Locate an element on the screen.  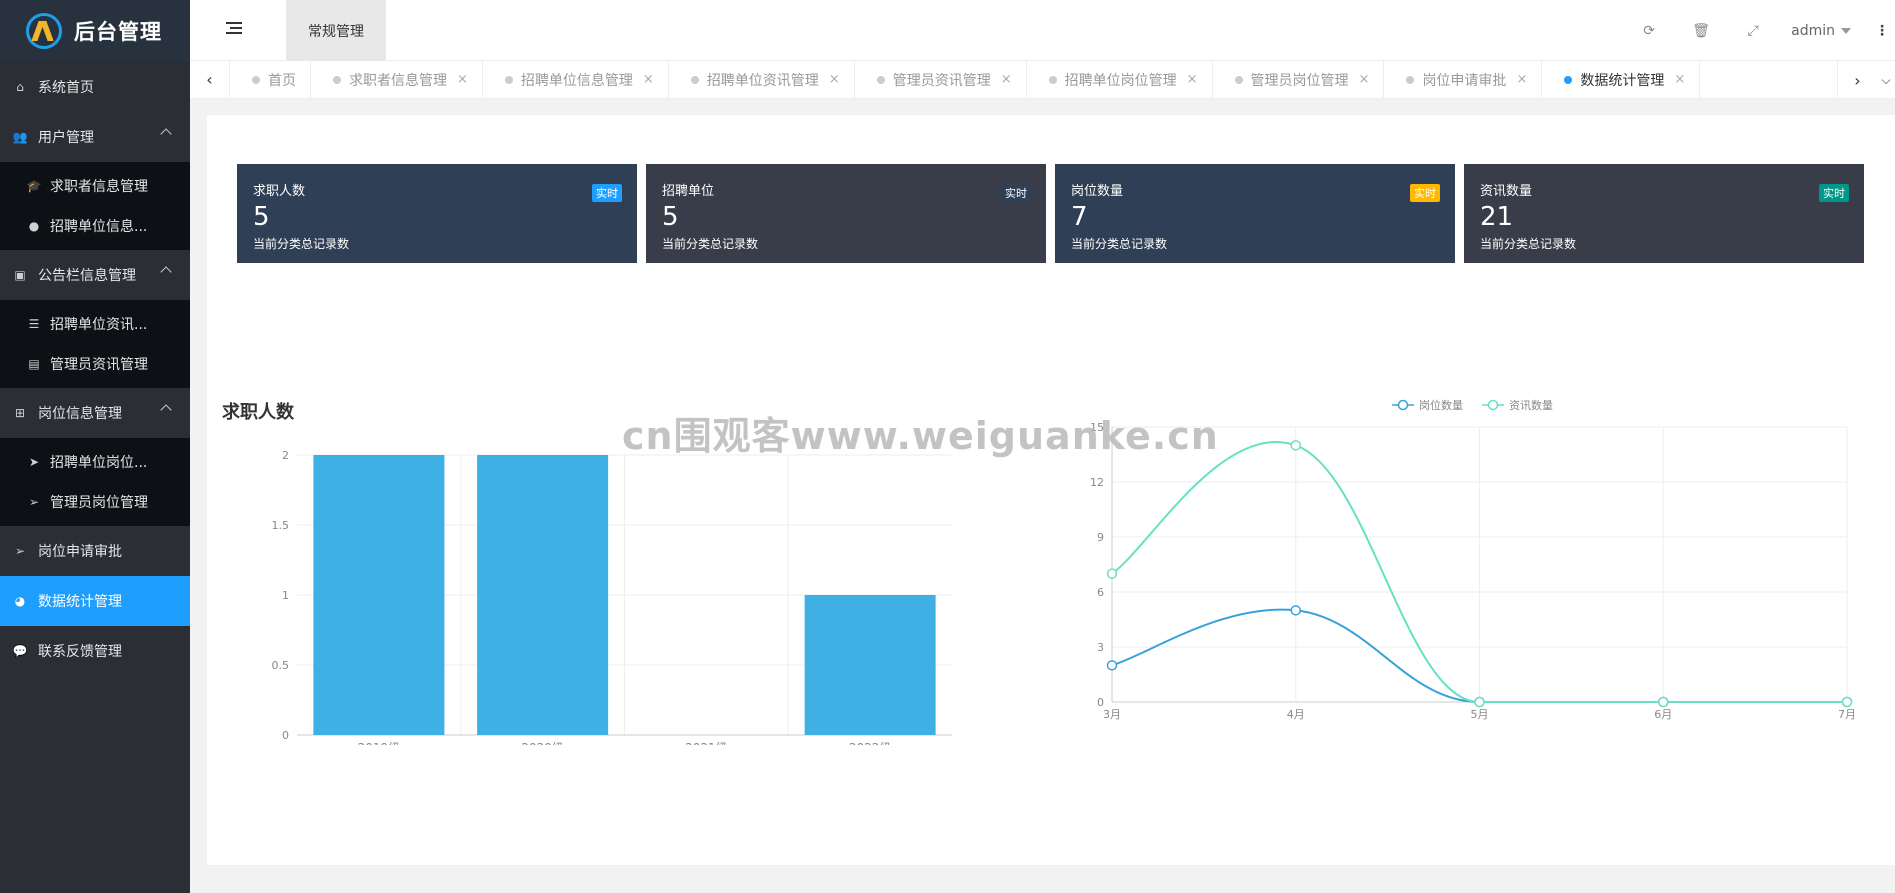
card-label: 求职人数 is located at coordinates (279, 191).